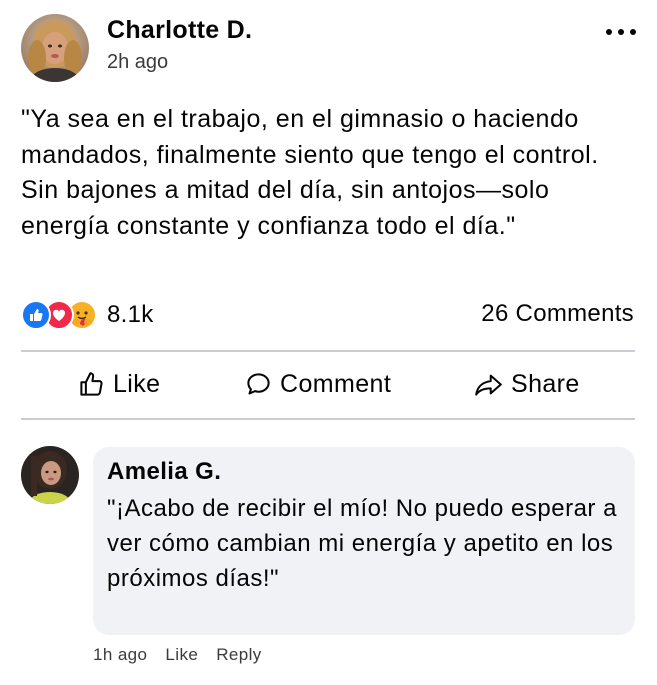  I want to click on more-options-button, so click(621, 32).